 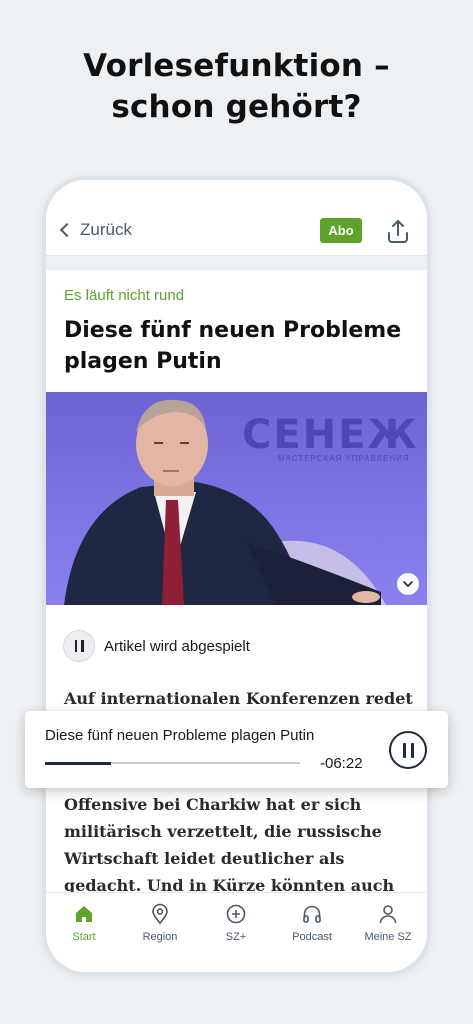 I want to click on top-bar: Zurück Abo, so click(x=236, y=218).